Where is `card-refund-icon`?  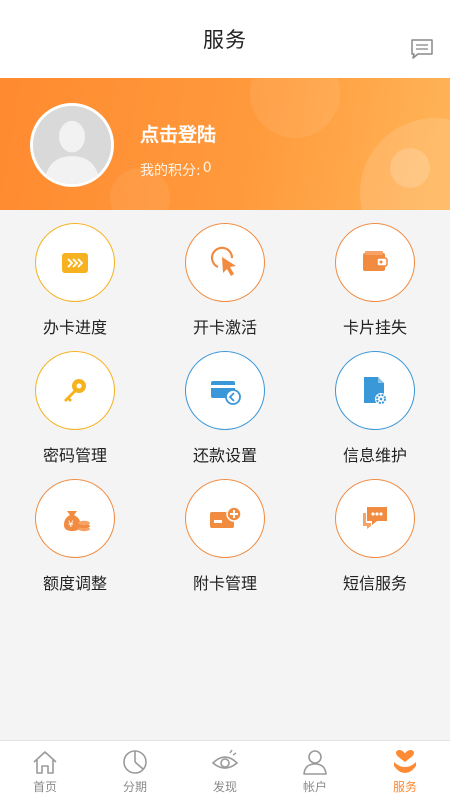
card-refund-icon is located at coordinates (226, 392).